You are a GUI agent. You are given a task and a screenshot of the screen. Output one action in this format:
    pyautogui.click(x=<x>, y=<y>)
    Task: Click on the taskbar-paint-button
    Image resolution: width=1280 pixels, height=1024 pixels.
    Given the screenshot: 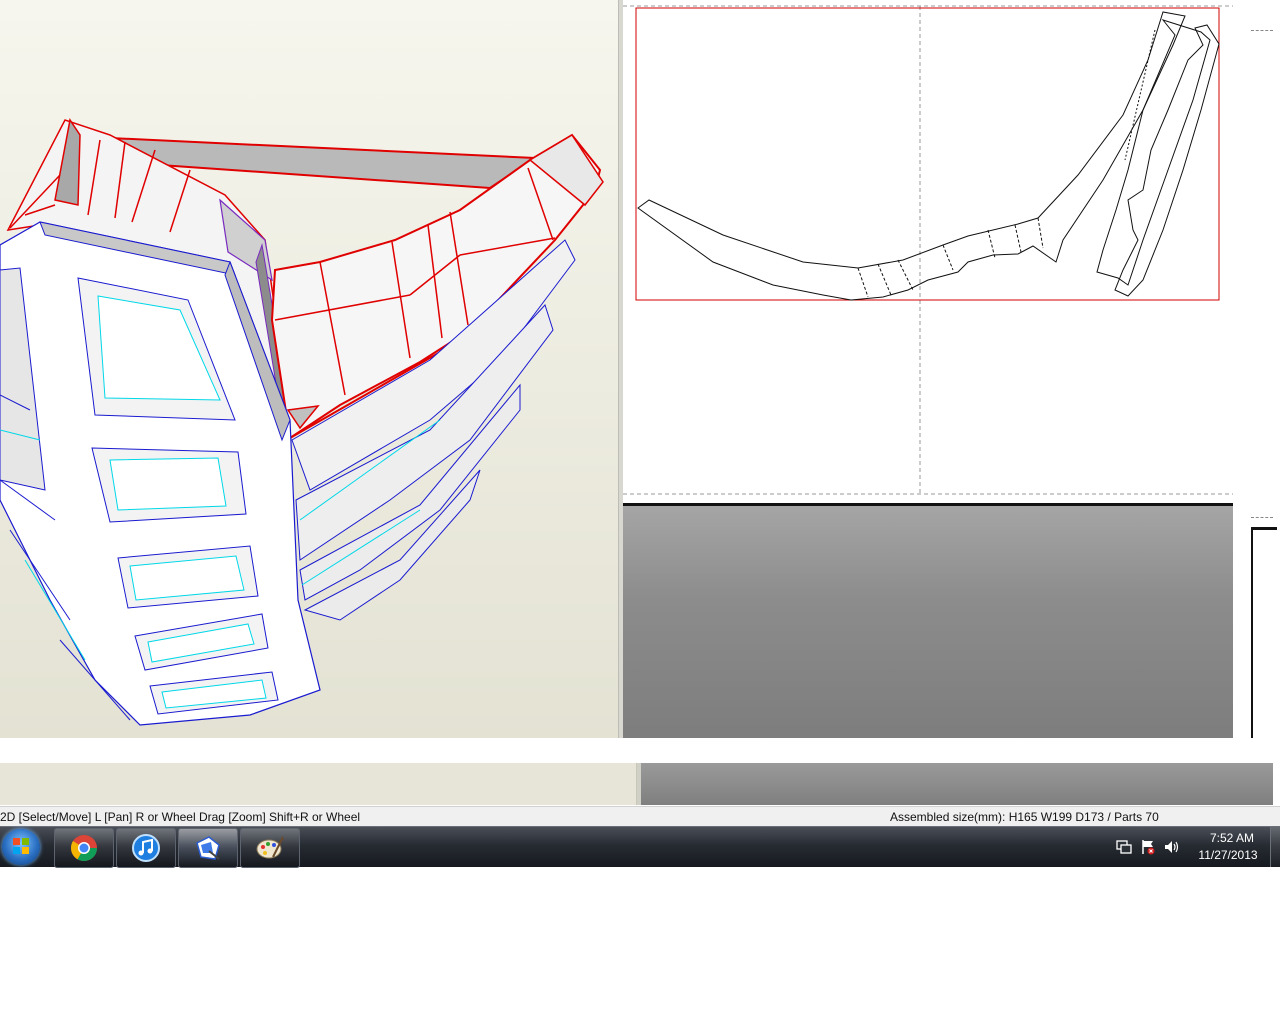 What is the action you would take?
    pyautogui.click(x=270, y=848)
    